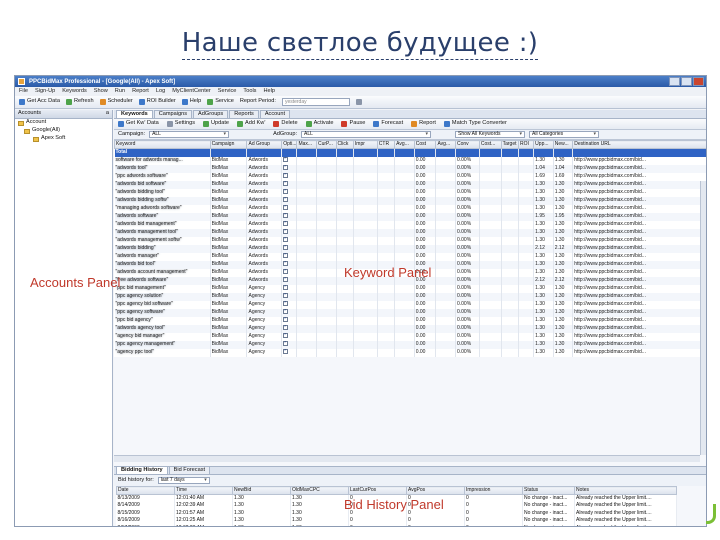 The height and width of the screenshot is (540, 720). What do you see at coordinates (216, 124) in the screenshot?
I see `update-button: Update` at bounding box center [216, 124].